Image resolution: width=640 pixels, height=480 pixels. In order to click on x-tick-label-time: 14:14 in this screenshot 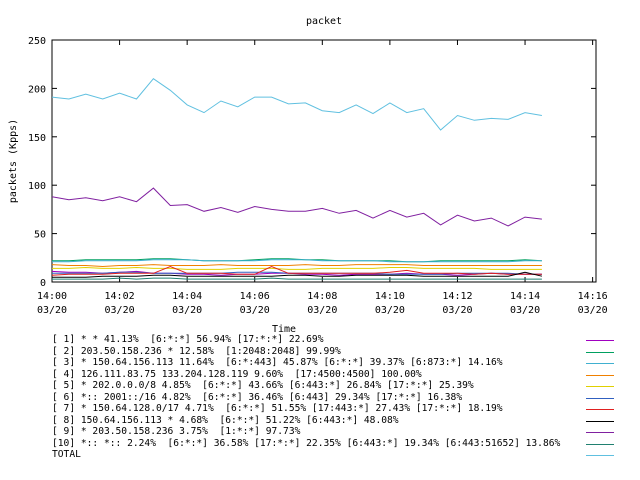, I will do `click(525, 296)`.